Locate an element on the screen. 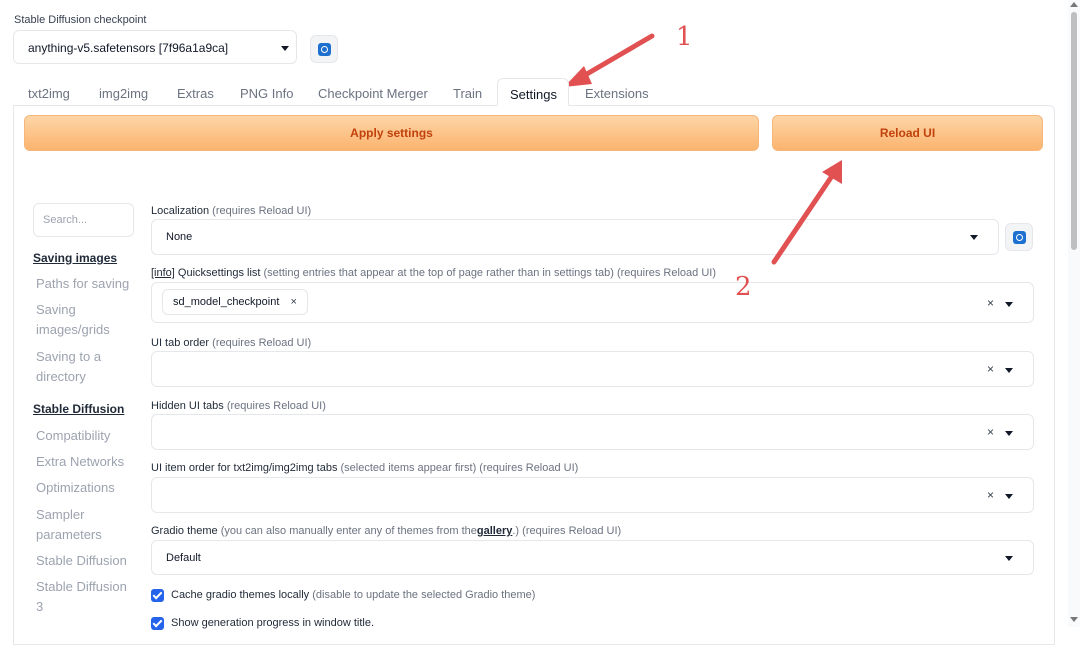  tab-txt2img: txt2img is located at coordinates (49, 93).